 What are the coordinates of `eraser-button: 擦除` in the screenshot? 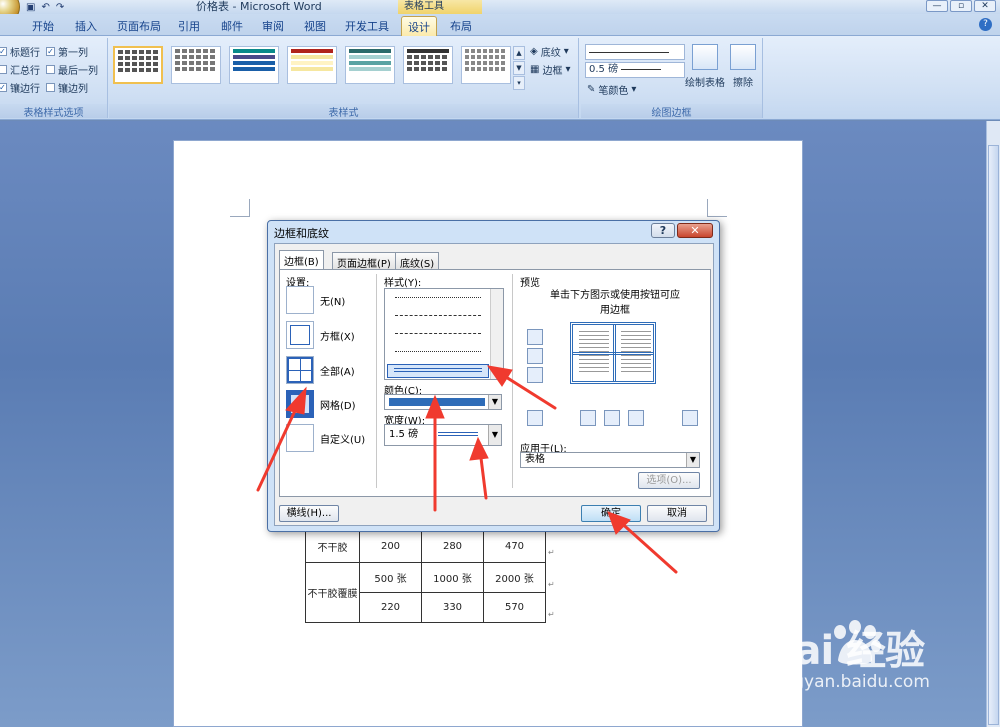 It's located at (743, 66).